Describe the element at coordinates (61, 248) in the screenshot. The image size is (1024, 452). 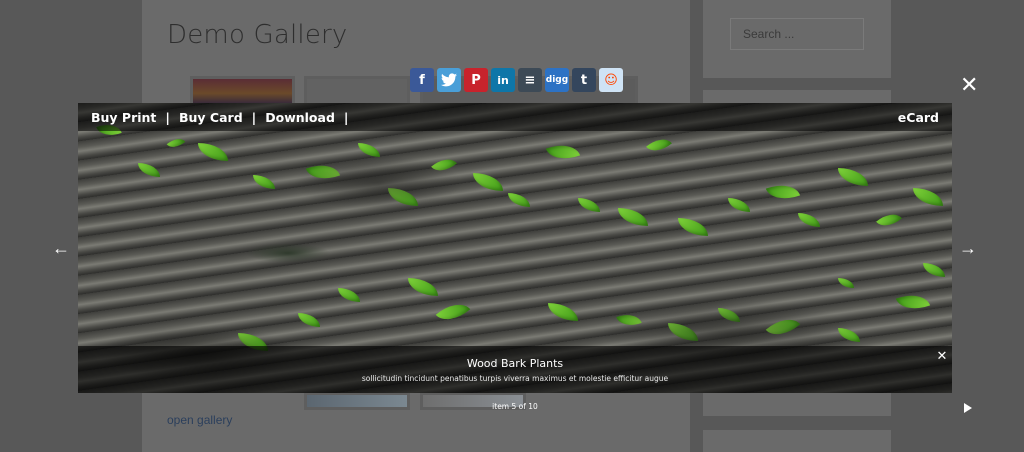
I see `previous-arrow-icon: ←` at that location.